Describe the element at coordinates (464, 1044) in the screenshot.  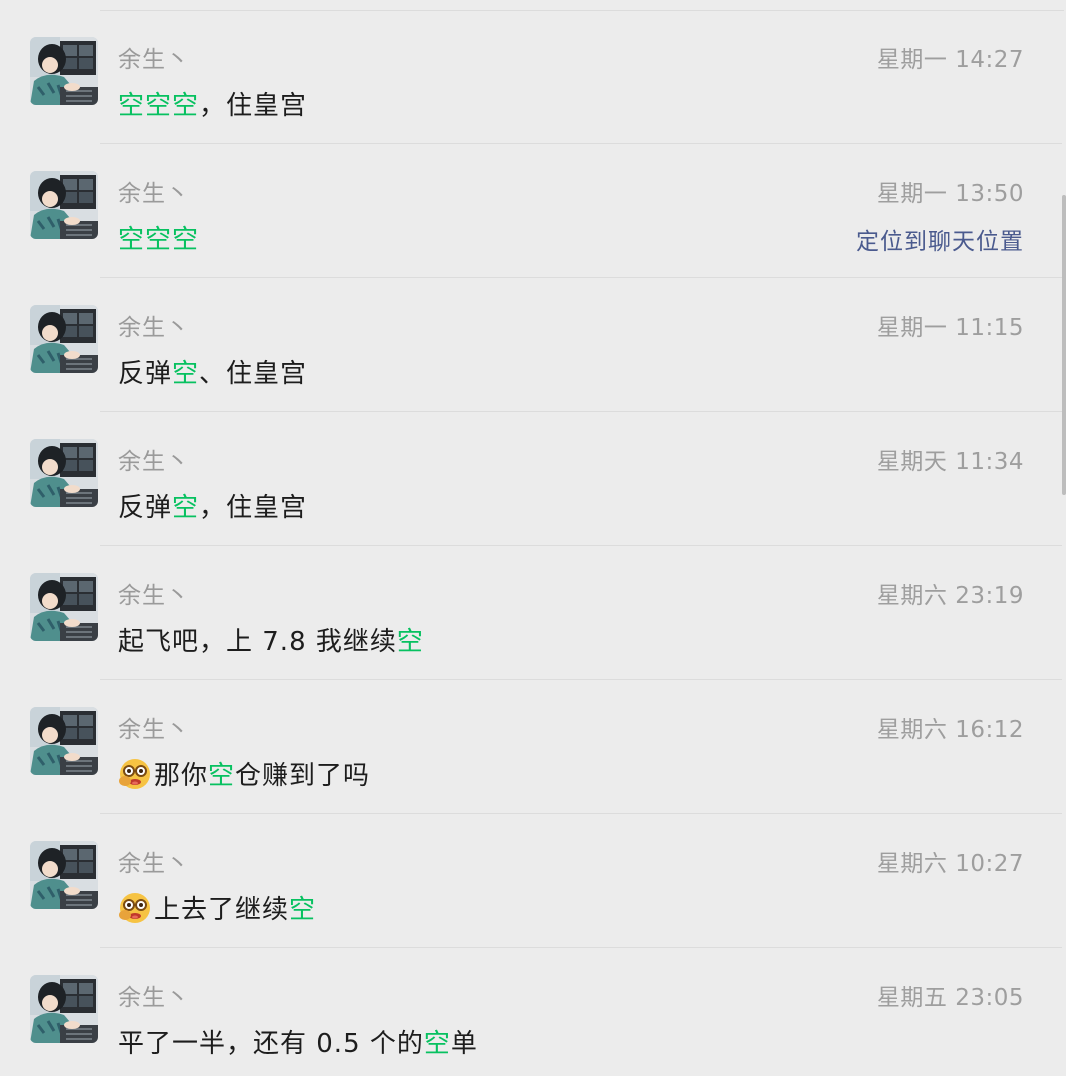
I see `message-fragment: 单` at that location.